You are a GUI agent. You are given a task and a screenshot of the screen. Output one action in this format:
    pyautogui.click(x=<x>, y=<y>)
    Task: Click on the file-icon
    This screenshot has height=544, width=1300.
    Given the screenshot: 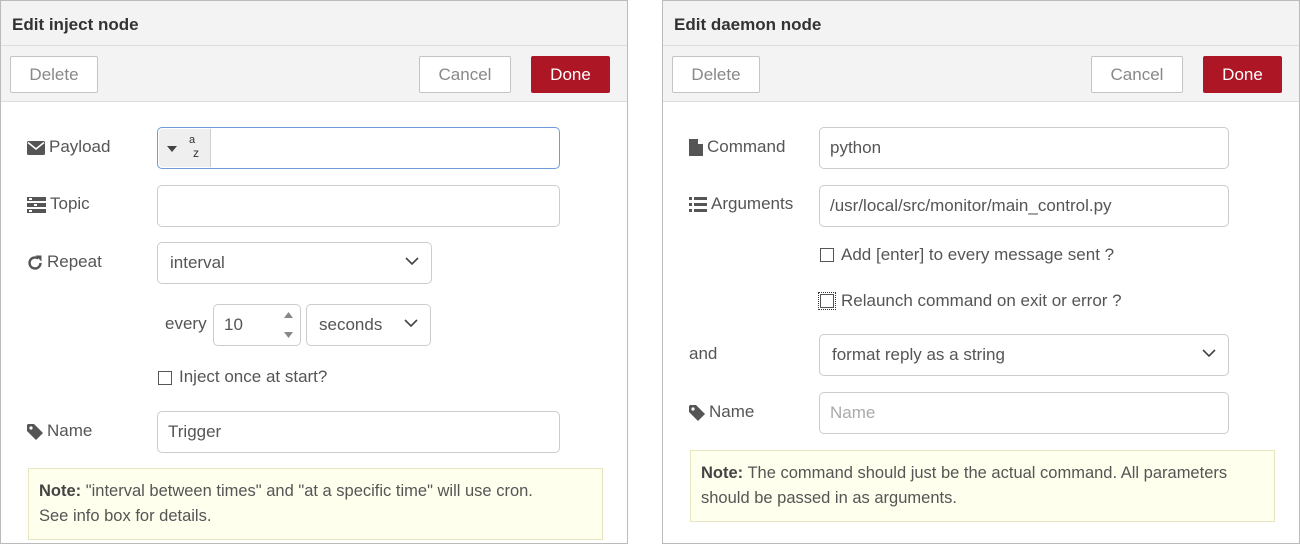 What is the action you would take?
    pyautogui.click(x=696, y=148)
    